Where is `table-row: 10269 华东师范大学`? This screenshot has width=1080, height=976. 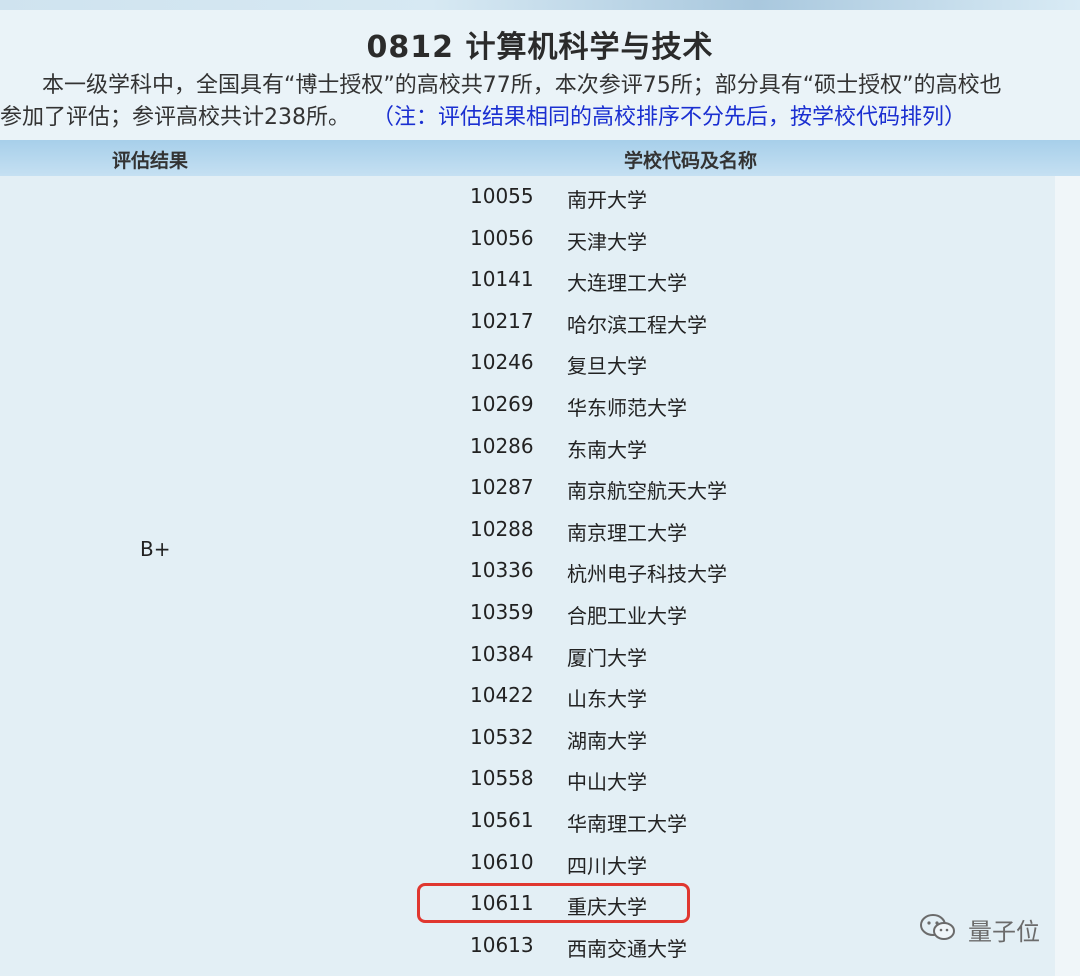 table-row: 10269 华东师范大学 is located at coordinates (527, 405).